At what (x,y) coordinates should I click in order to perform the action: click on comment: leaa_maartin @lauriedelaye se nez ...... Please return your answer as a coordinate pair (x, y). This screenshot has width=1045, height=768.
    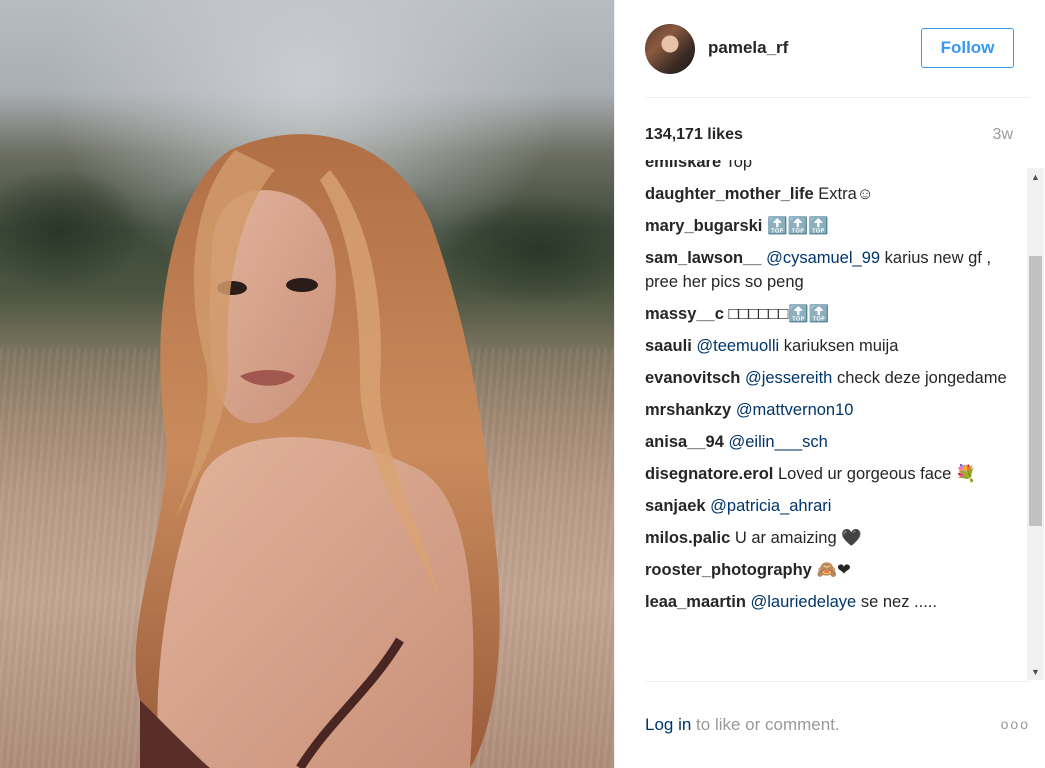
    Looking at the image, I should click on (835, 602).